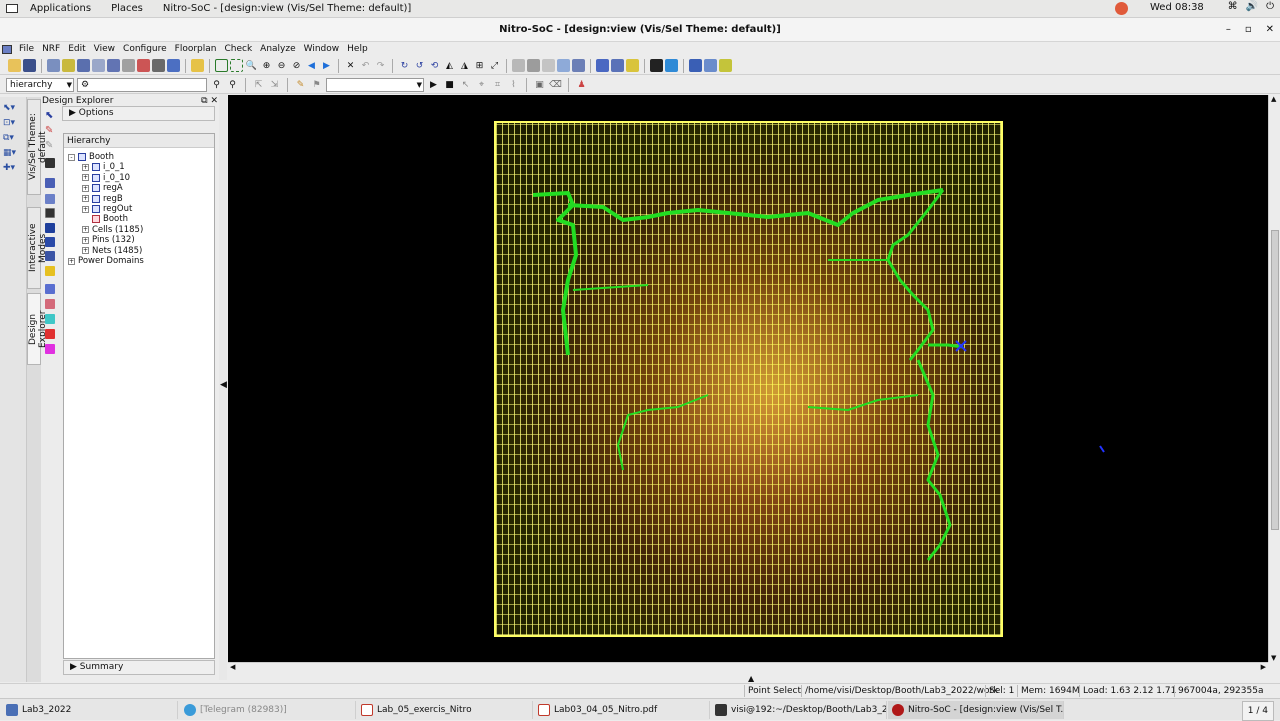 The image size is (1280, 721). What do you see at coordinates (106, 261) in the screenshot?
I see `tree-node: + Power Domains` at bounding box center [106, 261].